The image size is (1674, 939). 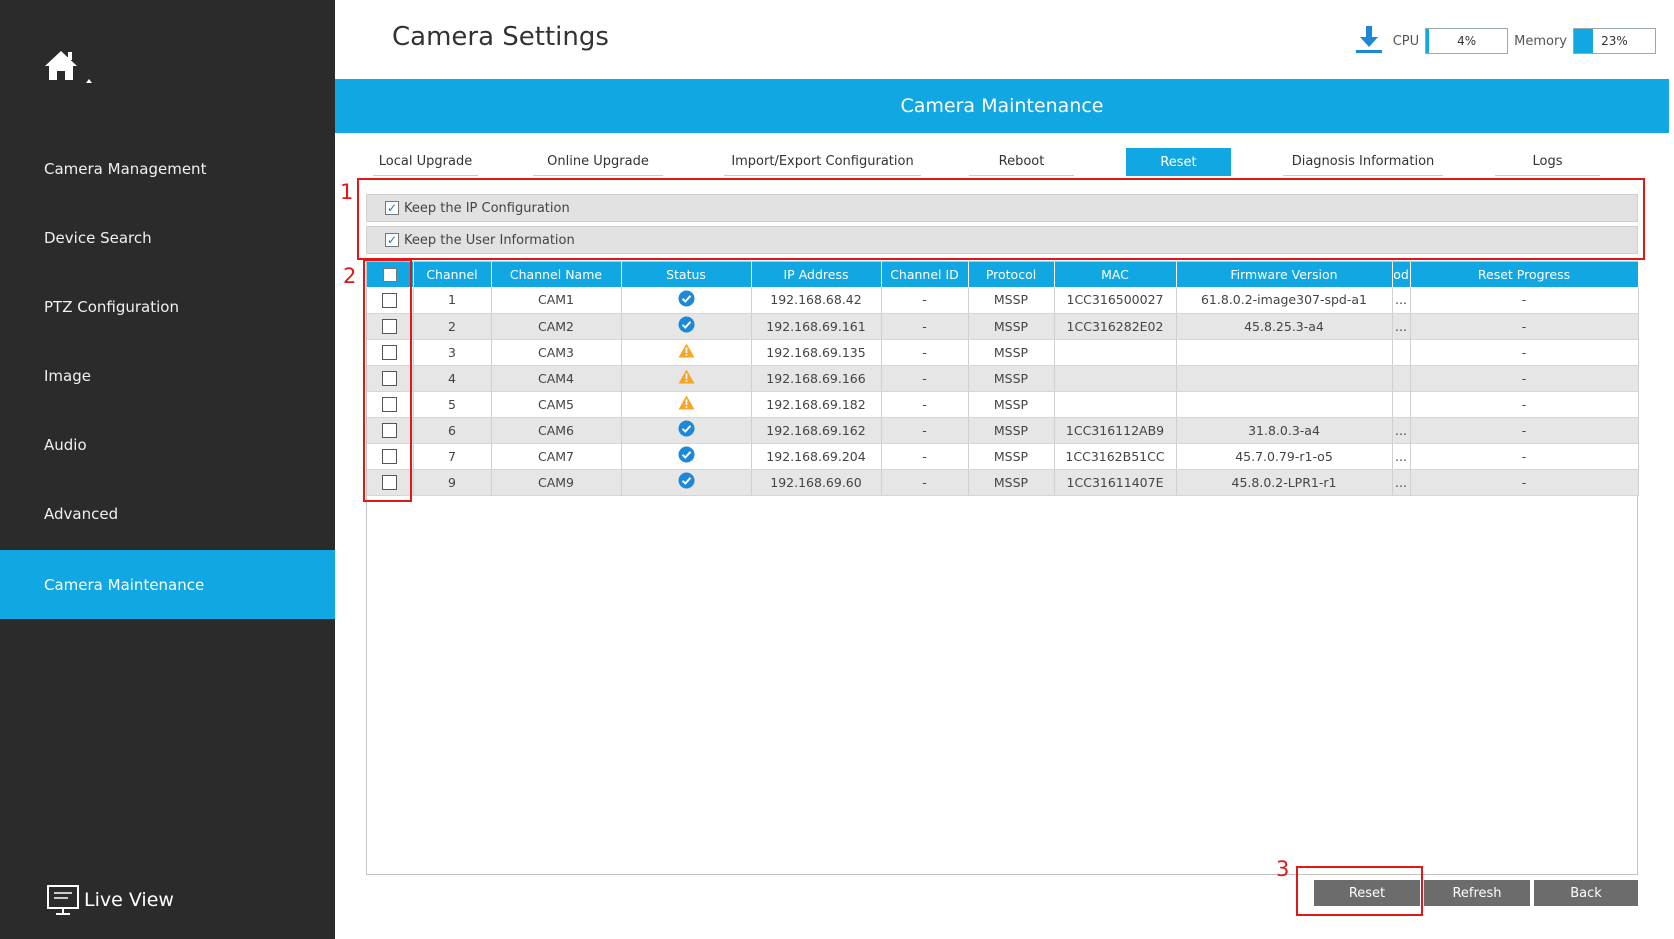 What do you see at coordinates (1540, 41) in the screenshot?
I see `memory-label: Memory` at bounding box center [1540, 41].